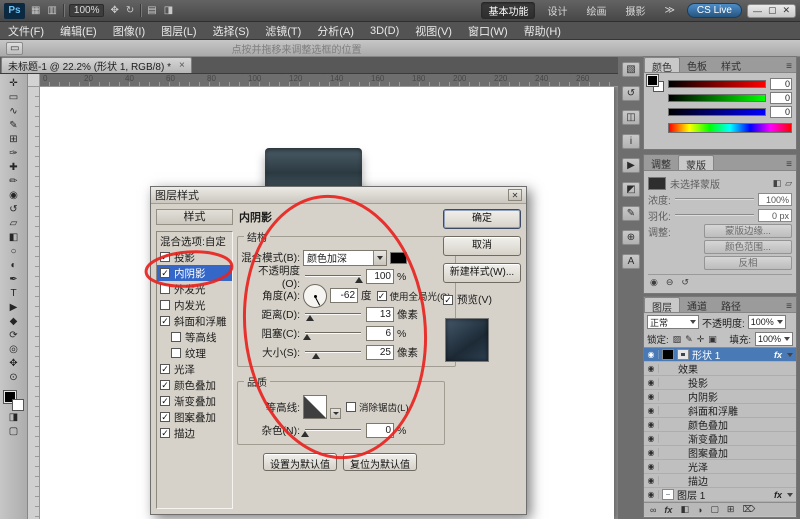 Image resolution: width=800 pixels, height=519 pixels. What do you see at coordinates (748, 509) in the screenshot?
I see `delete-layer-icon: ⌦` at bounding box center [748, 509].